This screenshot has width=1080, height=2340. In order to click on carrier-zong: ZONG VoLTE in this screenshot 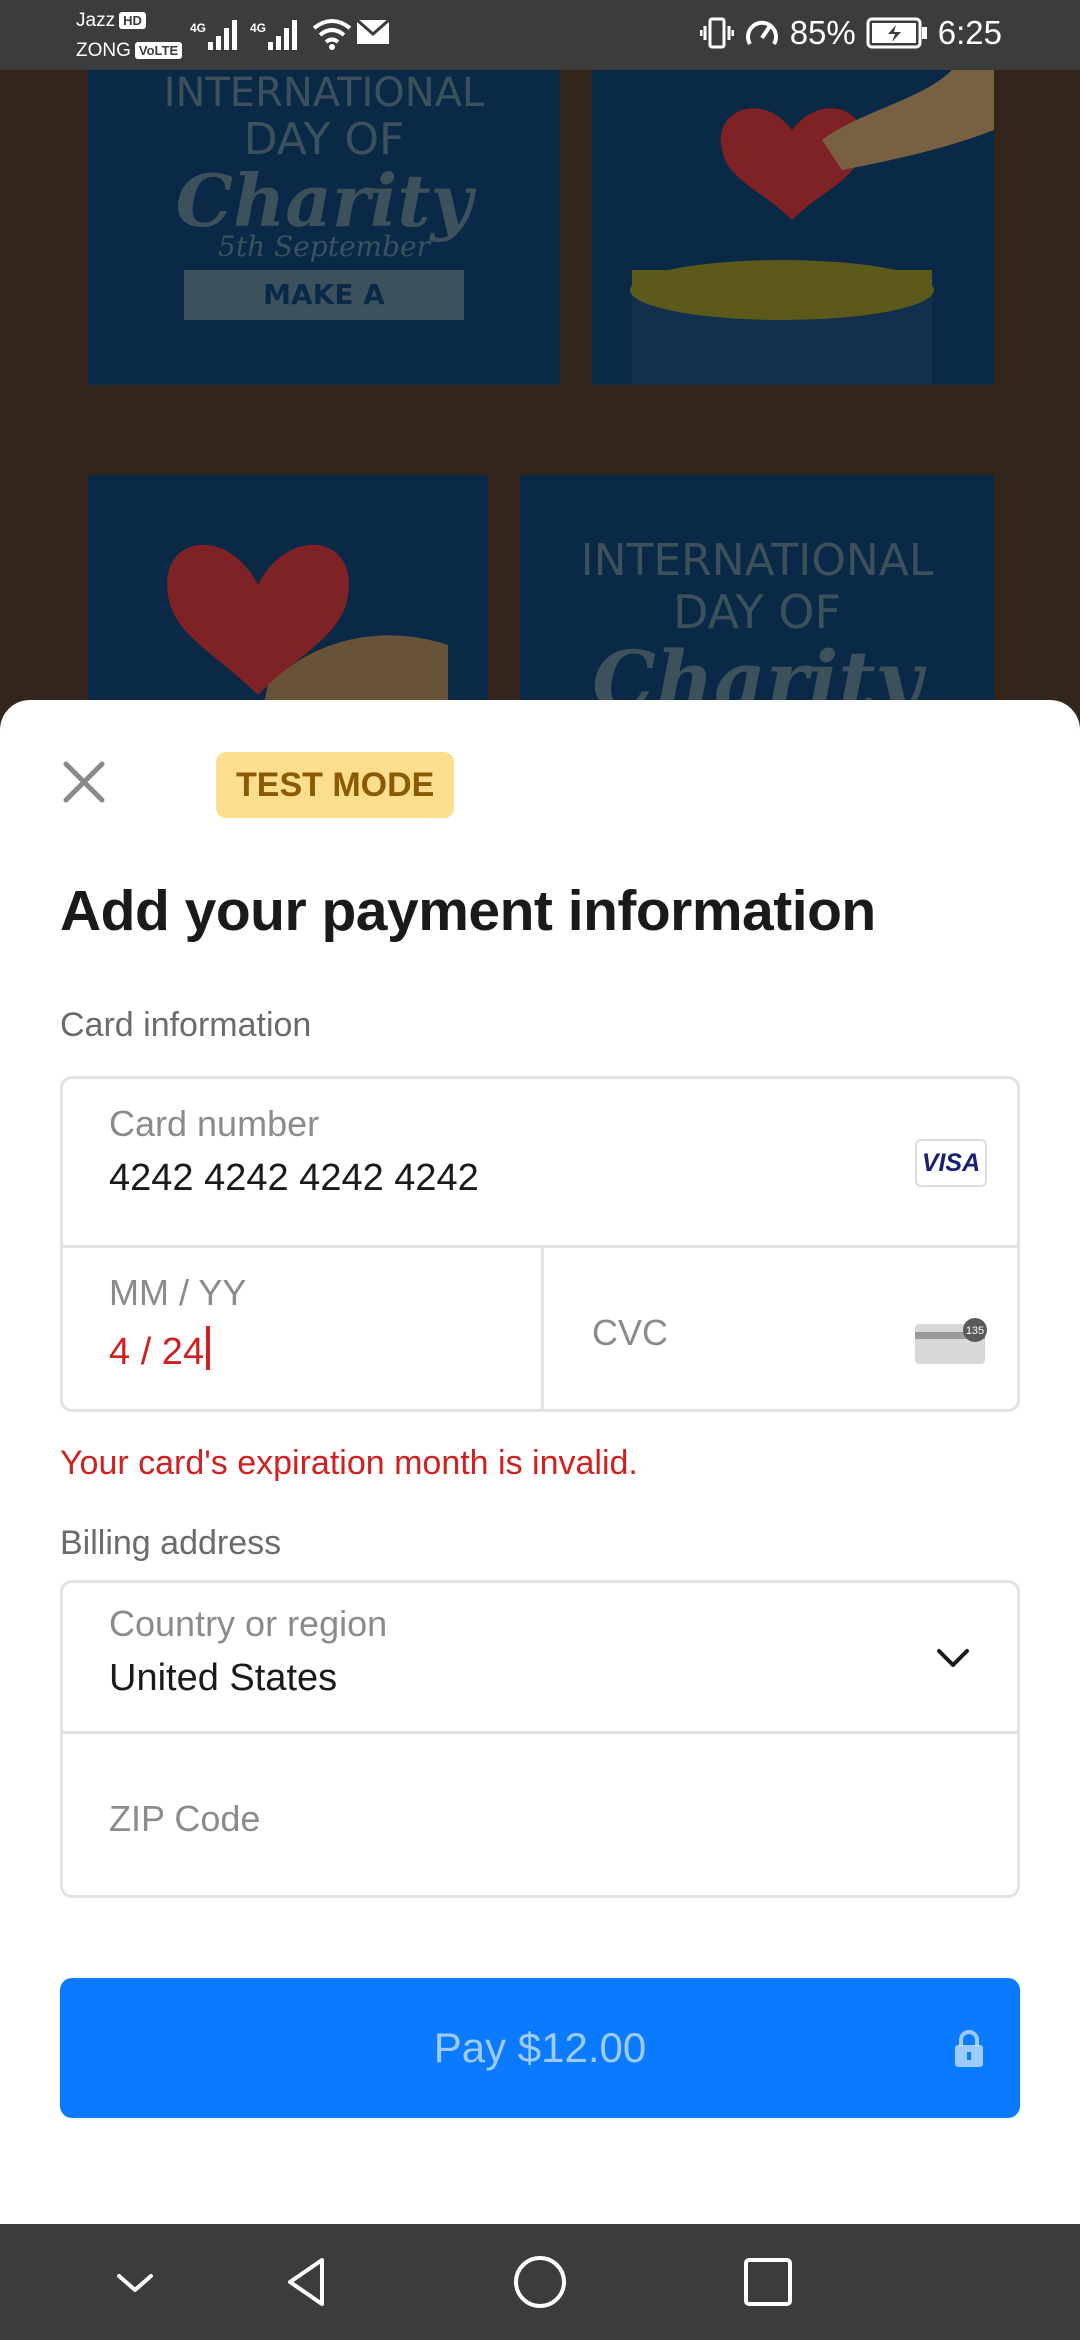, I will do `click(129, 51)`.